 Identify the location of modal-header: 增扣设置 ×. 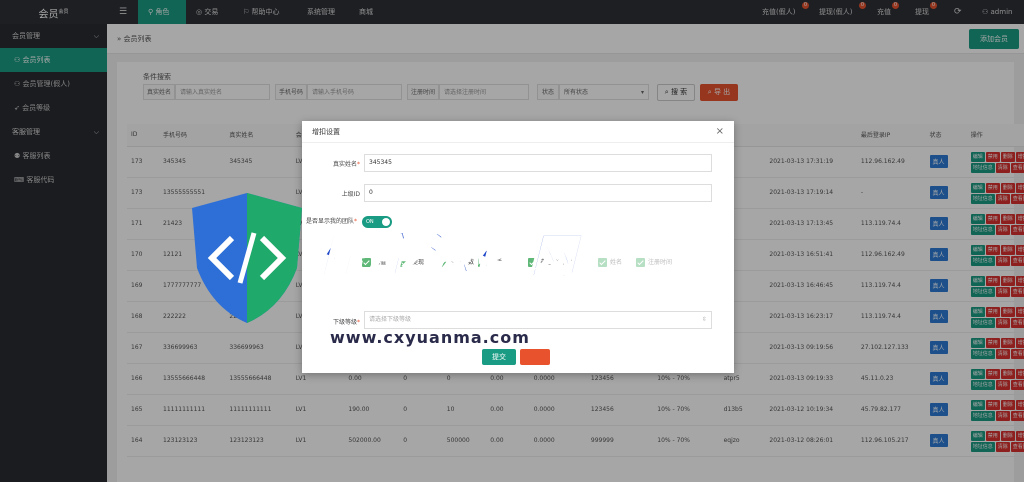
(518, 132).